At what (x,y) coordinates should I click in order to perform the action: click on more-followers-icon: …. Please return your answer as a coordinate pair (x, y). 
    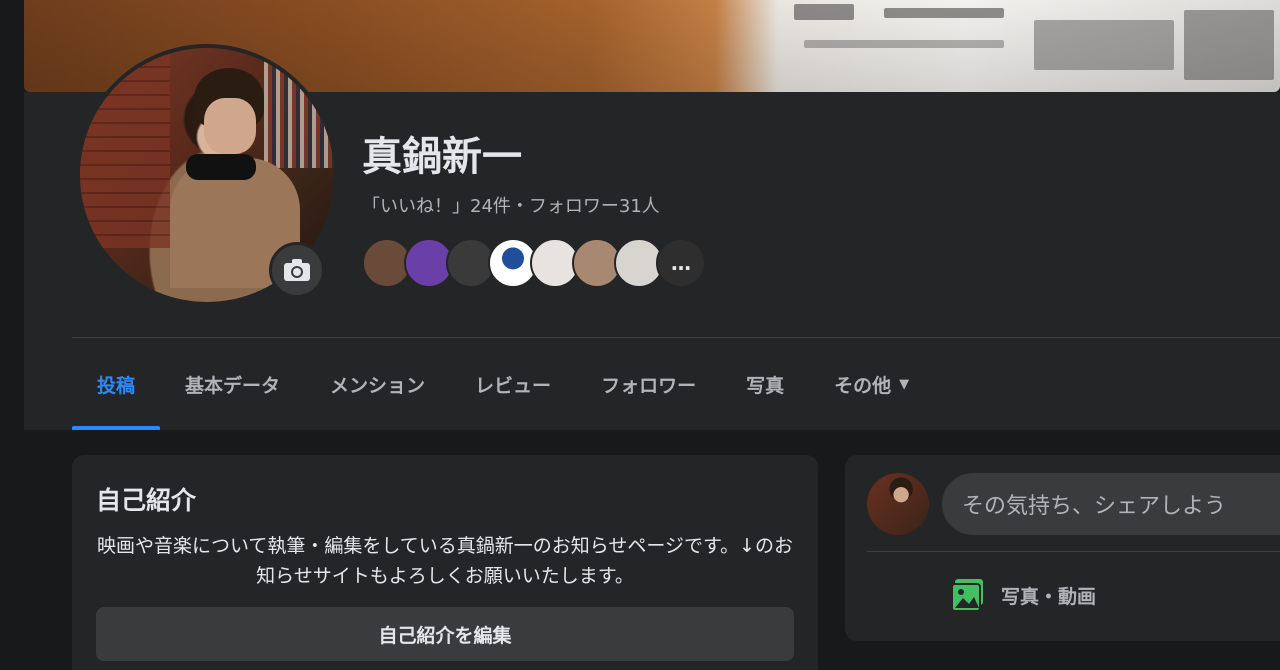
    Looking at the image, I should click on (681, 263).